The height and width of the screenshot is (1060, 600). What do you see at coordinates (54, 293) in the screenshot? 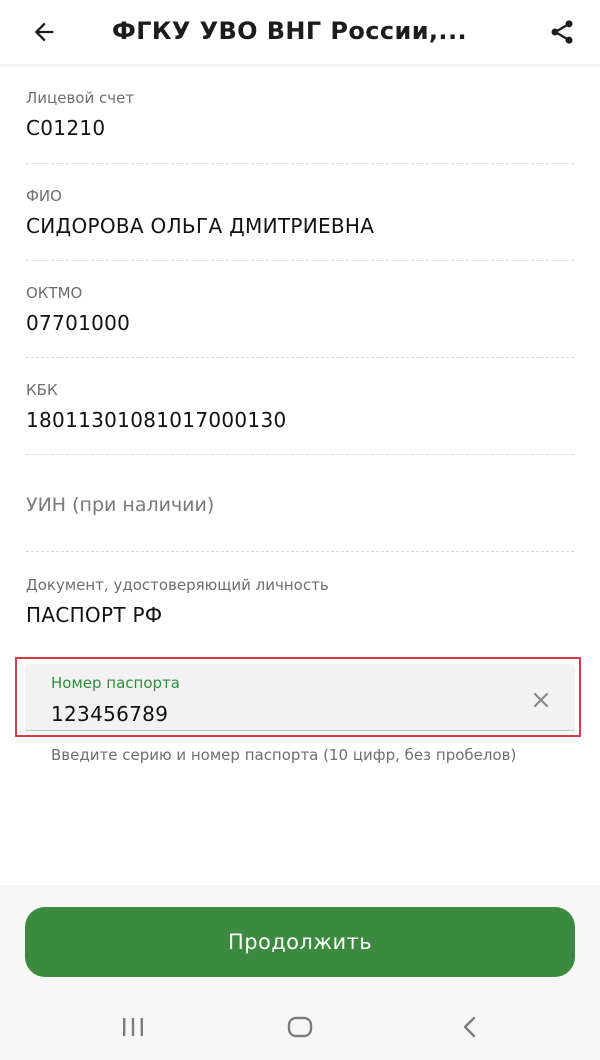
I see `field-oktmo-label: ОКТМО` at bounding box center [54, 293].